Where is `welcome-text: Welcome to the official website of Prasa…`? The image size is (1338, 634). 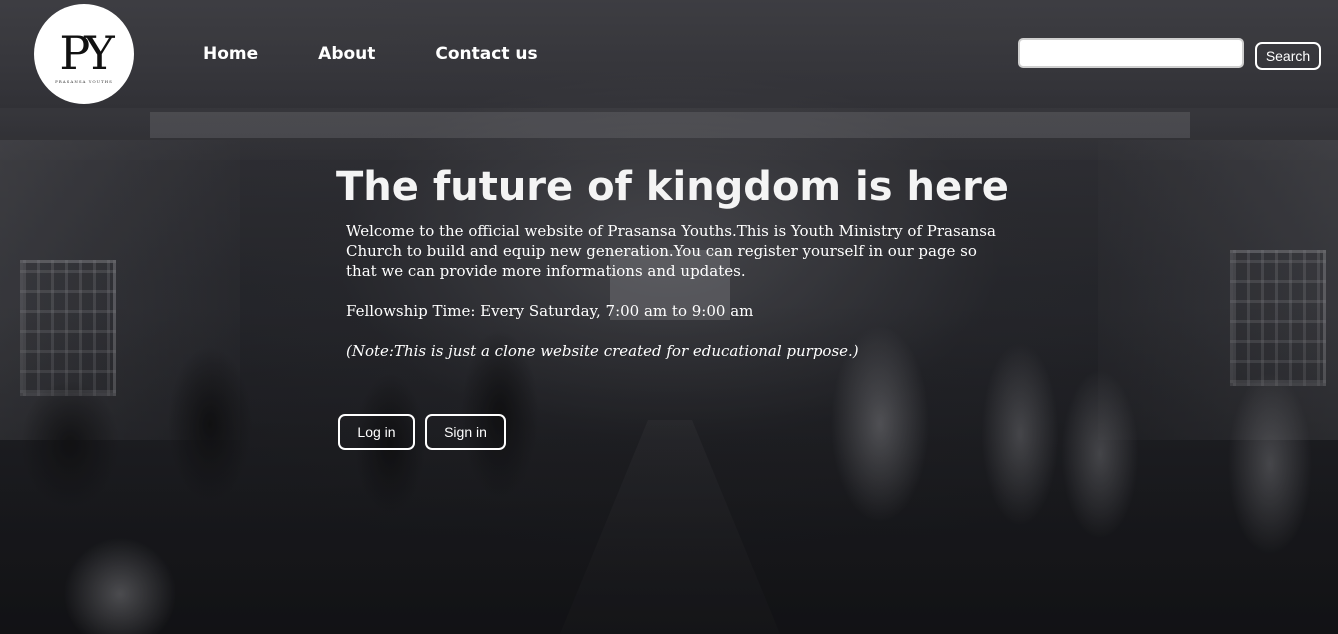 welcome-text: Welcome to the official website of Prasa… is located at coordinates (671, 251).